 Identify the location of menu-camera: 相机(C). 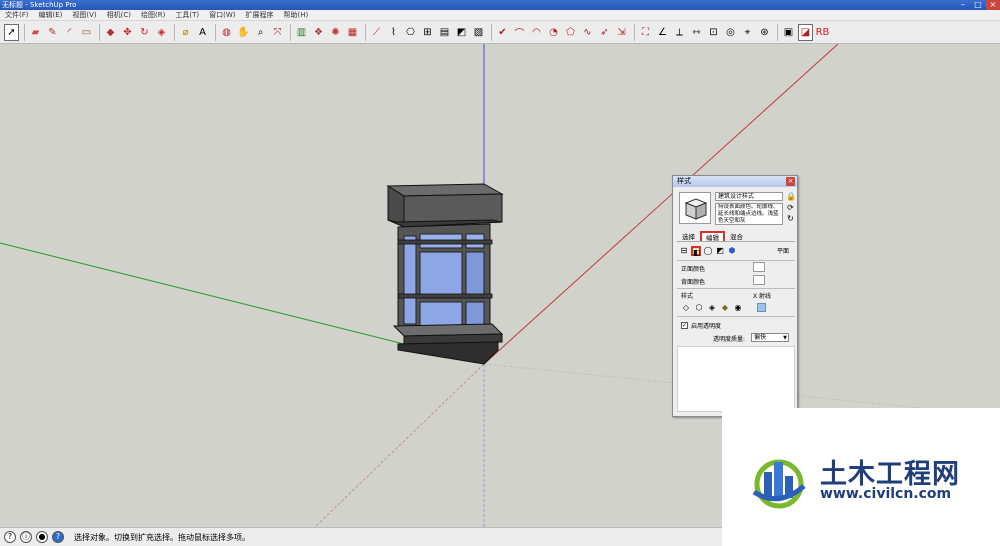
(119, 15).